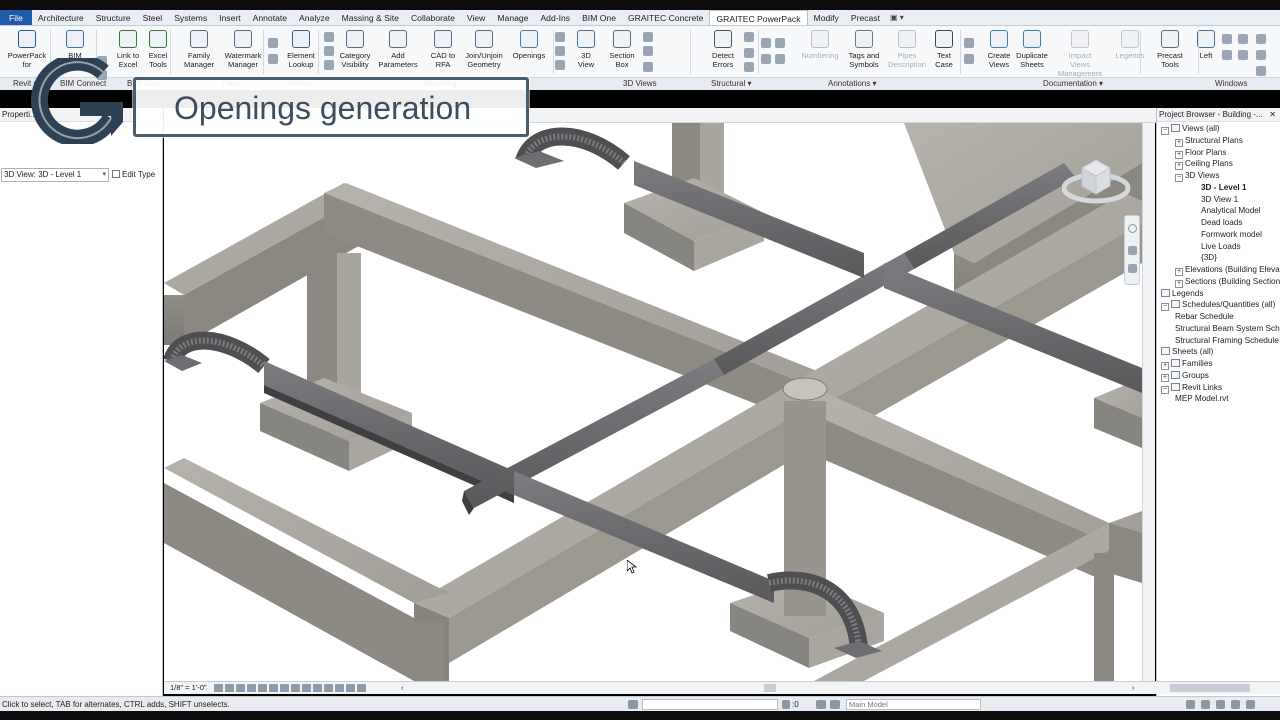  Describe the element at coordinates (1227, 329) in the screenshot. I see `browser-item: Structural Beam System Schedule` at that location.